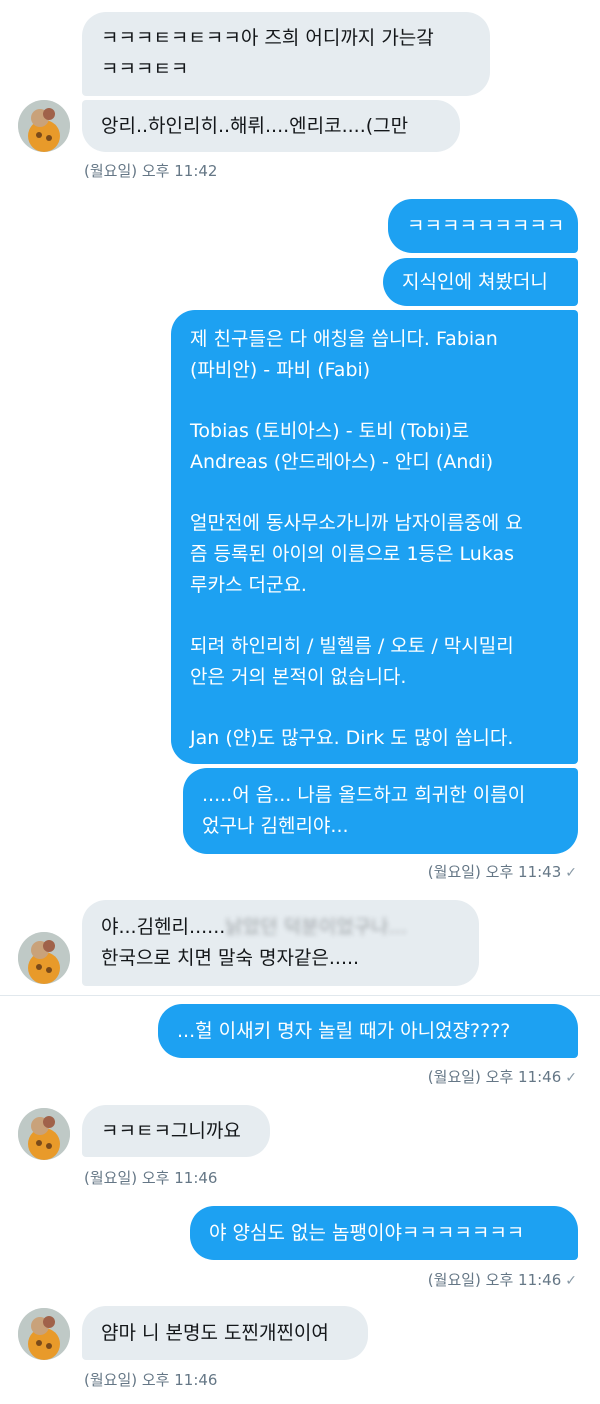 The image size is (600, 1404). What do you see at coordinates (364, 795) in the screenshot?
I see `message-text: .....어 음... 나름 올드하고 희귀한 이름이` at bounding box center [364, 795].